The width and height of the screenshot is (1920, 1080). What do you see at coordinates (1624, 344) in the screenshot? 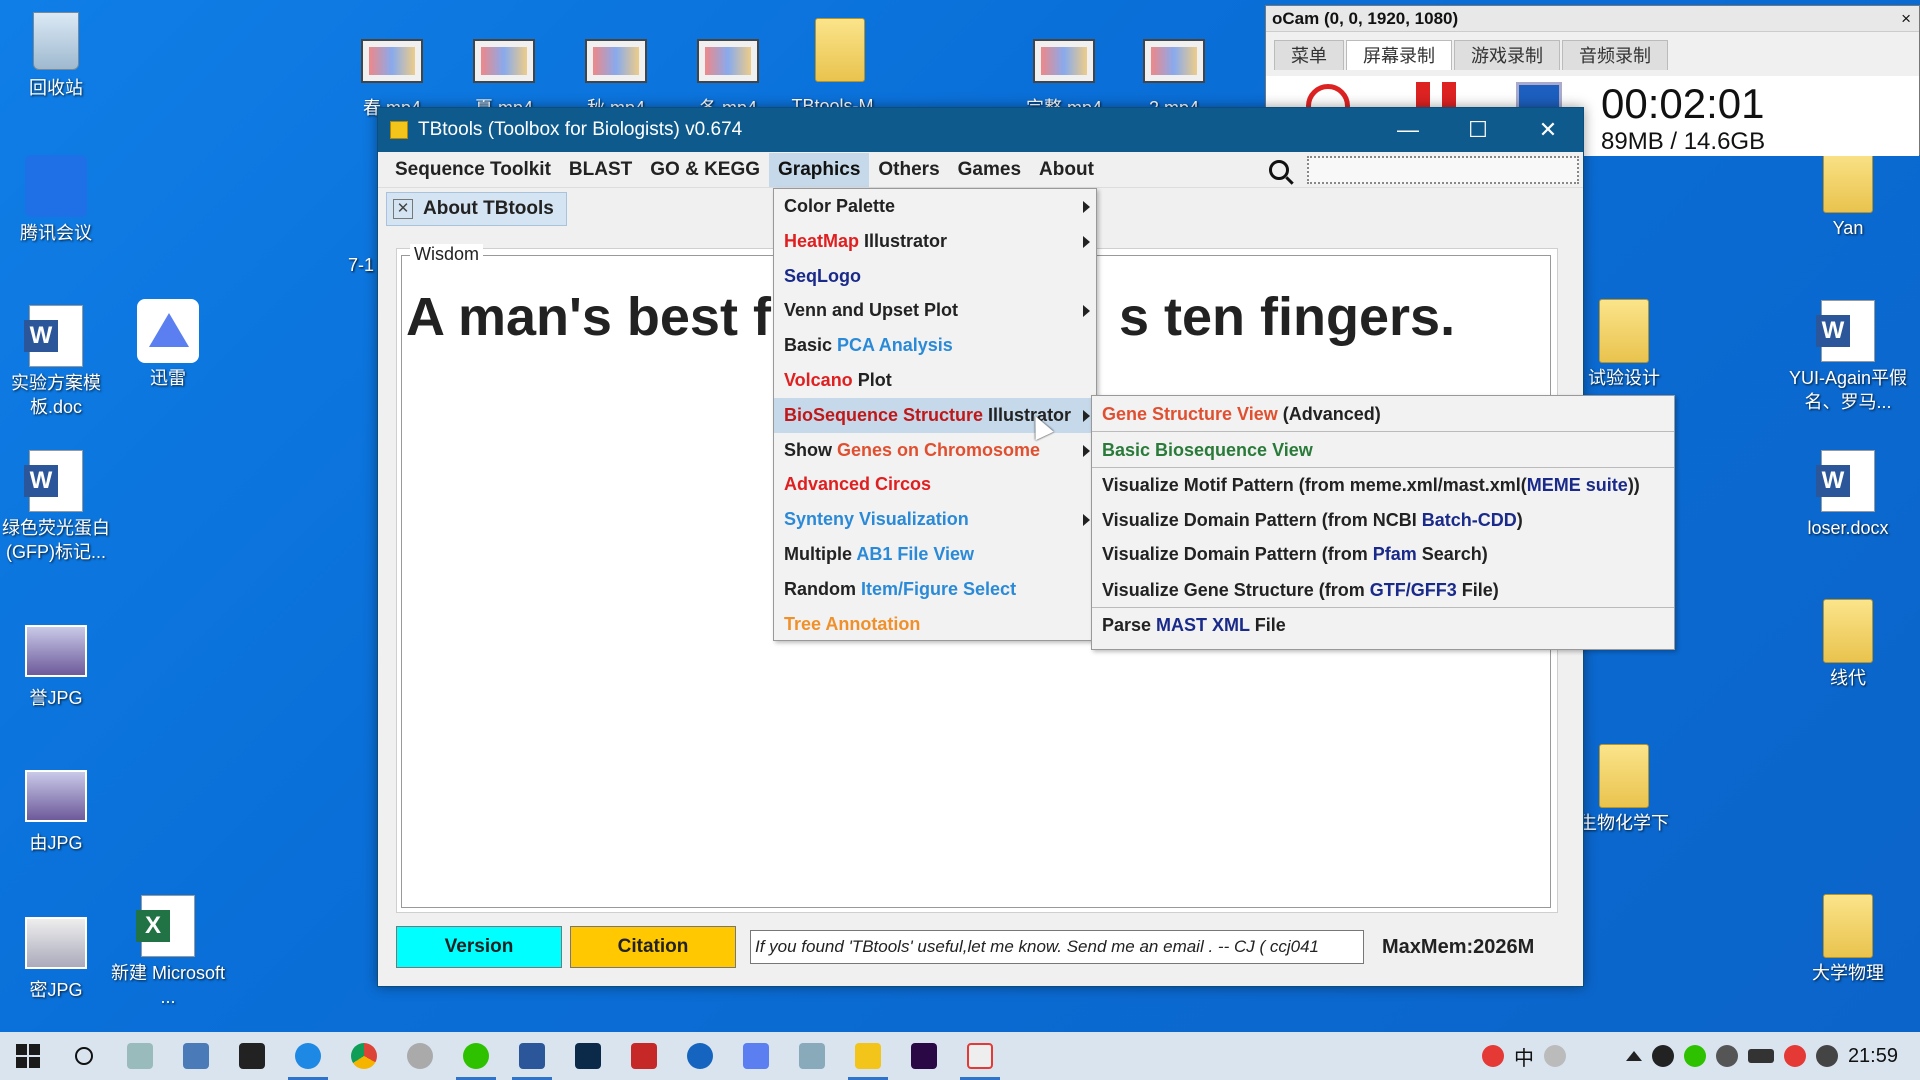
I see `folder-shortcut: 试验设计` at bounding box center [1624, 344].